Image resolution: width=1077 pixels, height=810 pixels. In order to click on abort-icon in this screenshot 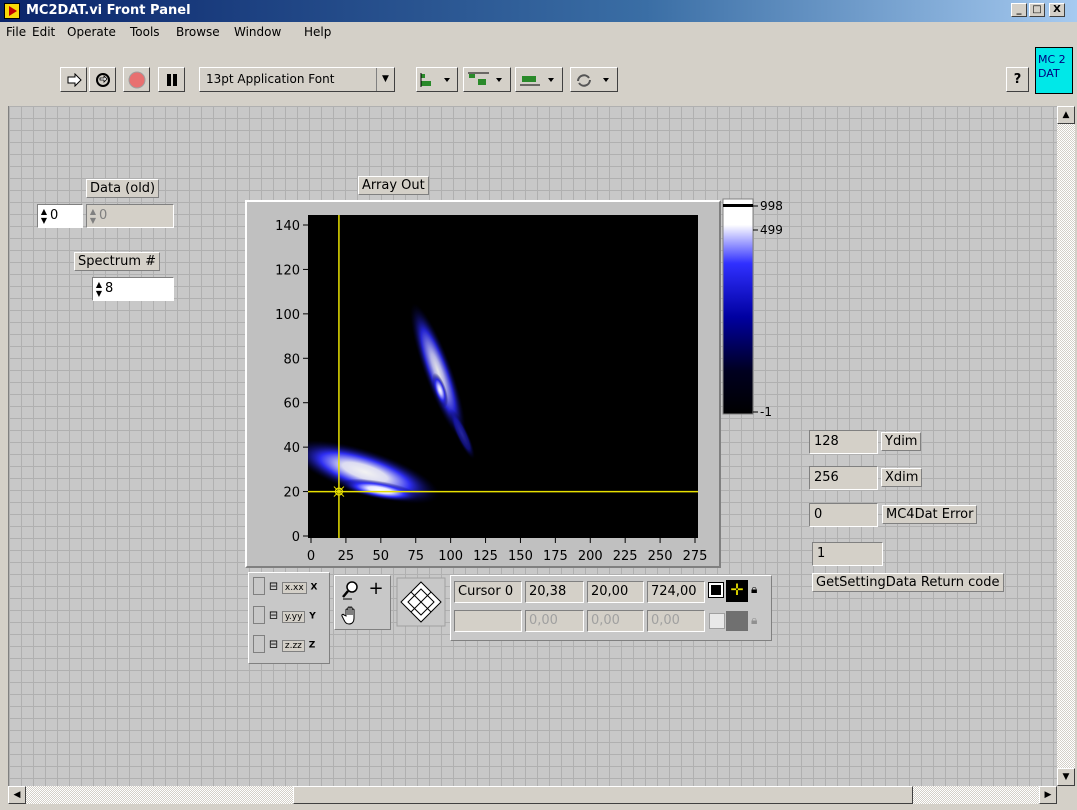, I will do `click(136, 79)`.